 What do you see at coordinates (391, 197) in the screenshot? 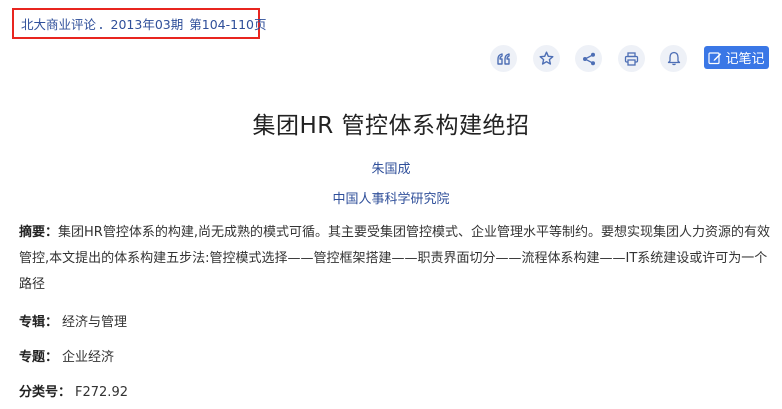
I see `organization-link: 中国人事科学研究院` at bounding box center [391, 197].